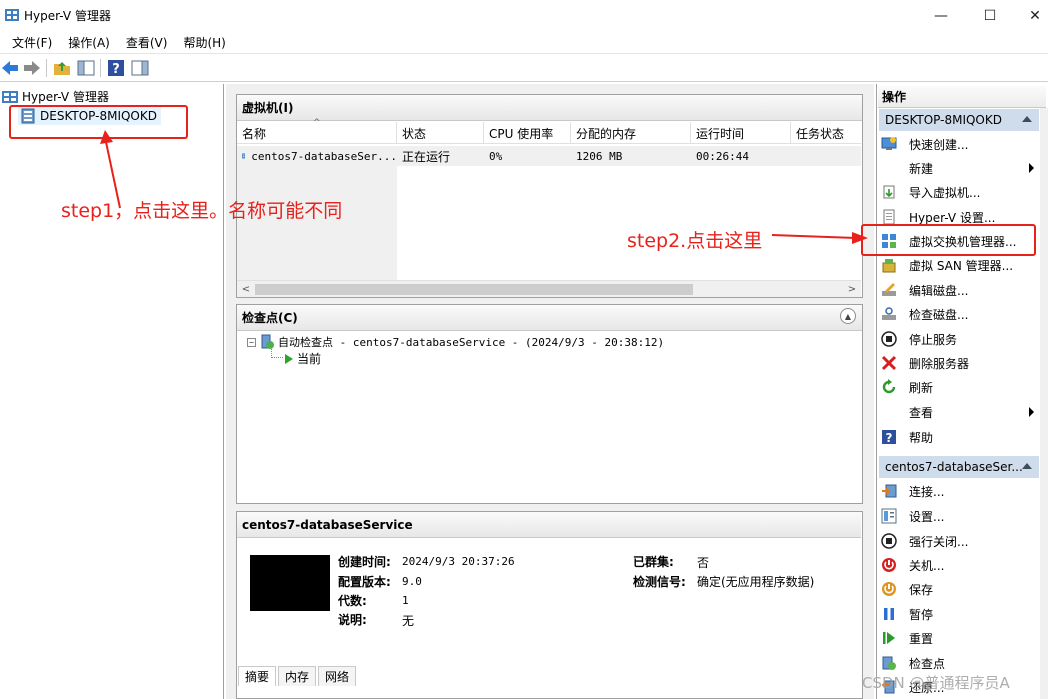  Describe the element at coordinates (653, 562) in the screenshot. I see `clustered-label: 已群集:` at that location.